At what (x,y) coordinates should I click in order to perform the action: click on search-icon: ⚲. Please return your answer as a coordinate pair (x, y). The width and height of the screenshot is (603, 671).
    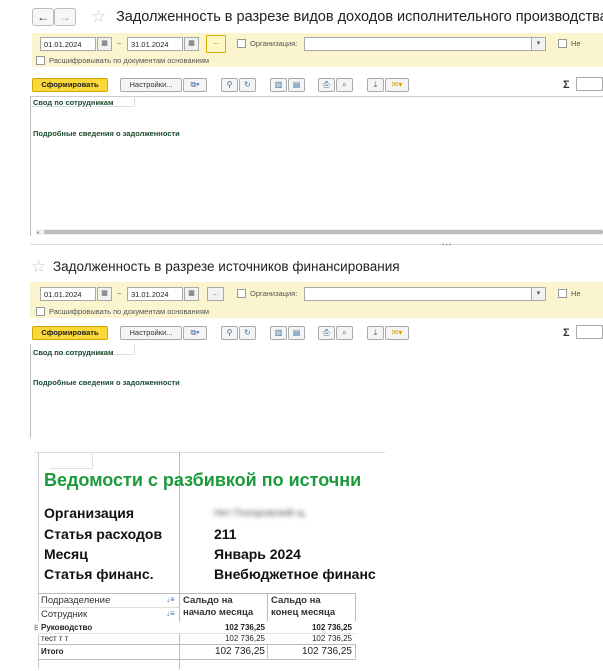
    Looking at the image, I should click on (229, 84).